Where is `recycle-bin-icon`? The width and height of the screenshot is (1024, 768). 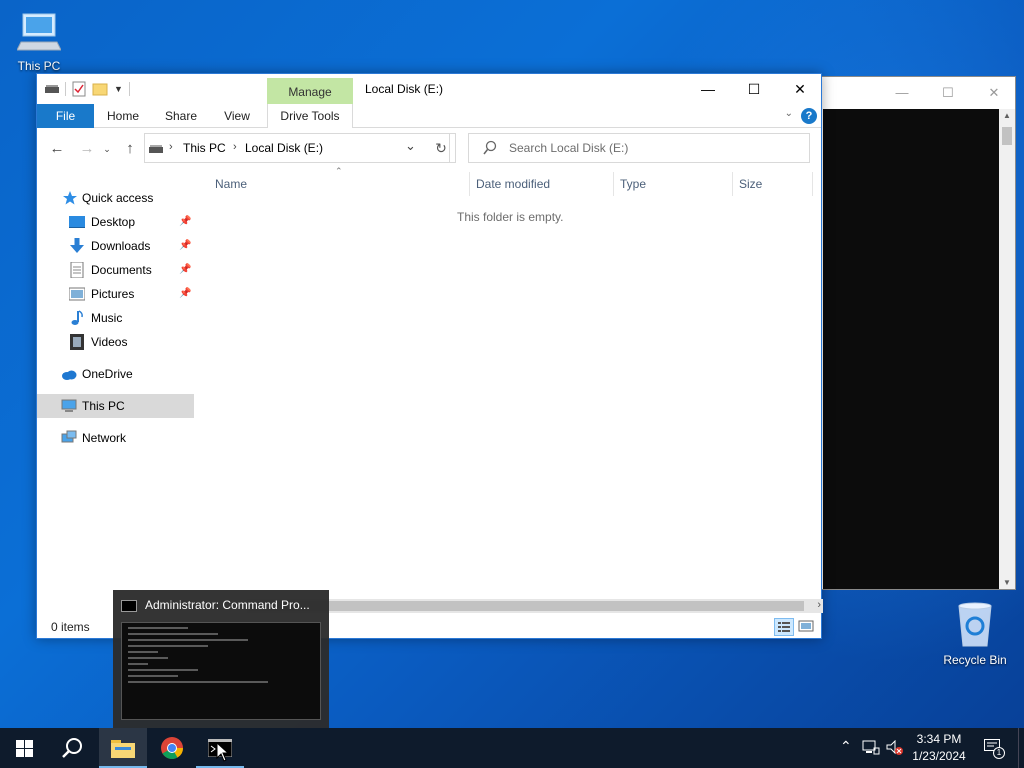 recycle-bin-icon is located at coordinates (975, 624).